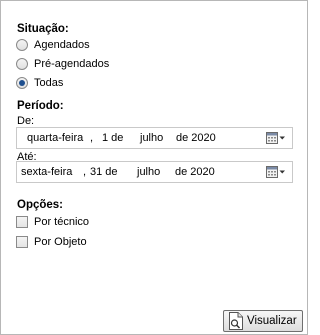  Describe the element at coordinates (236, 321) in the screenshot. I see `document-preview-icon` at that location.